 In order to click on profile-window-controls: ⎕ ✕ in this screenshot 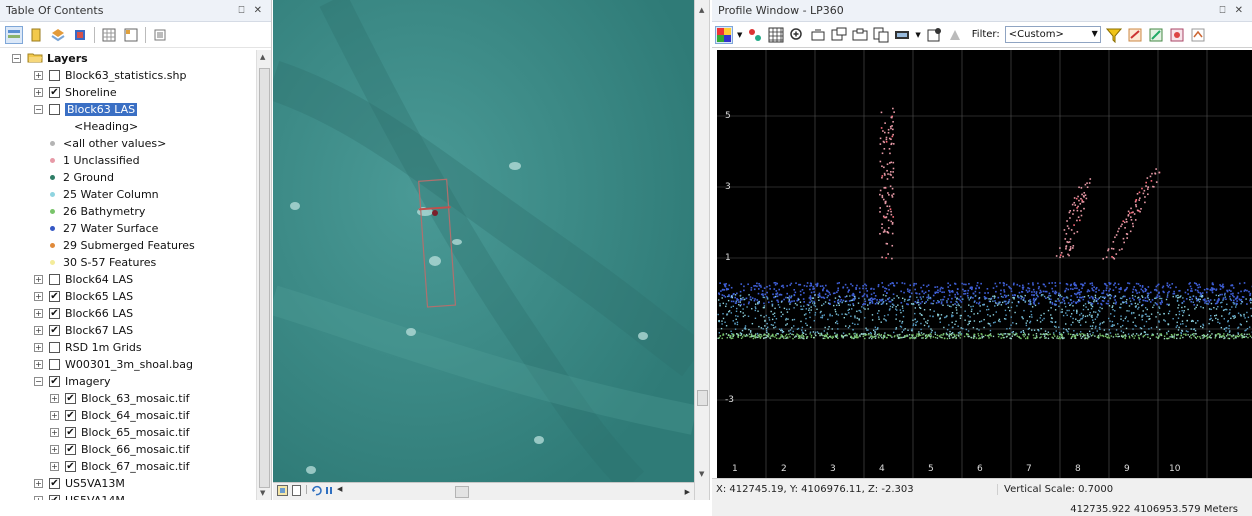, I will do `click(1232, 10)`.